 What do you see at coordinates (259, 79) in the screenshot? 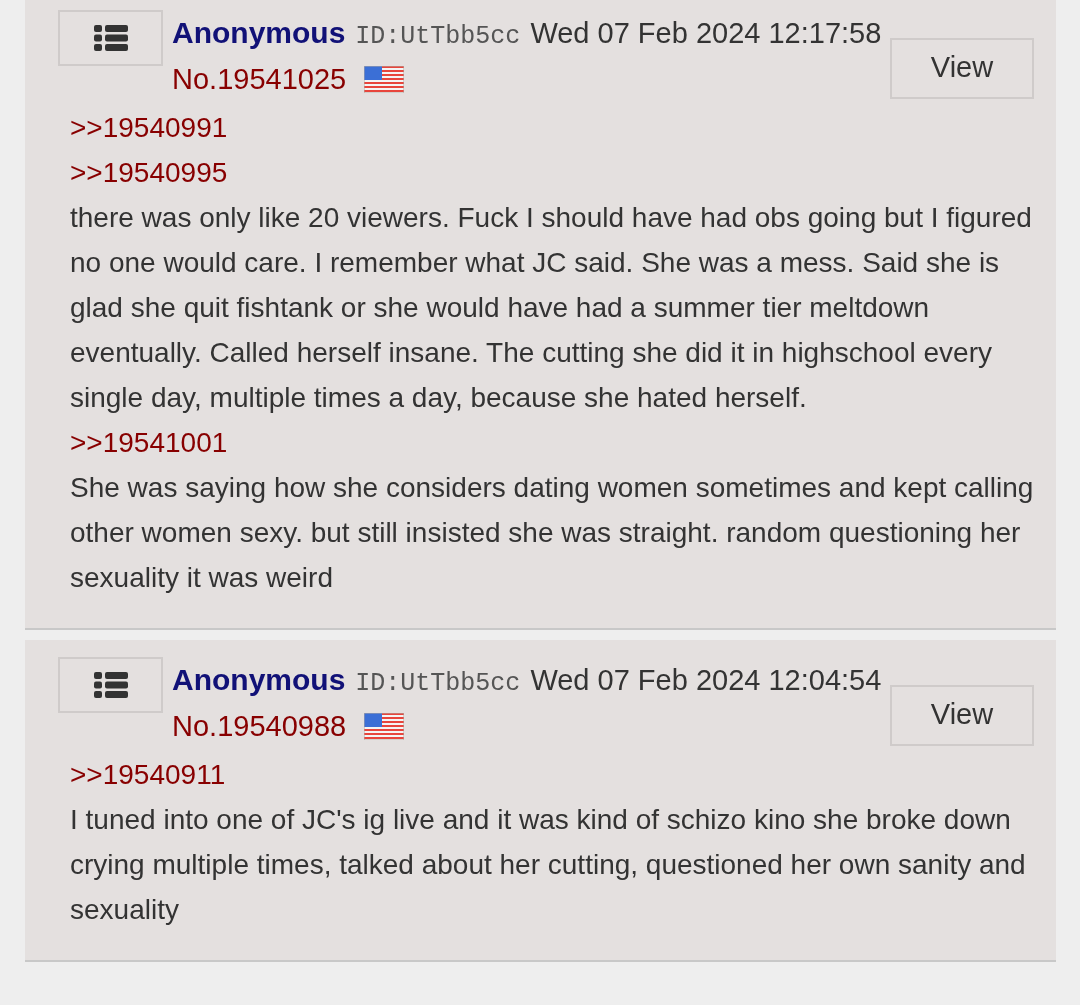
I see `post-number: No.19541025` at bounding box center [259, 79].